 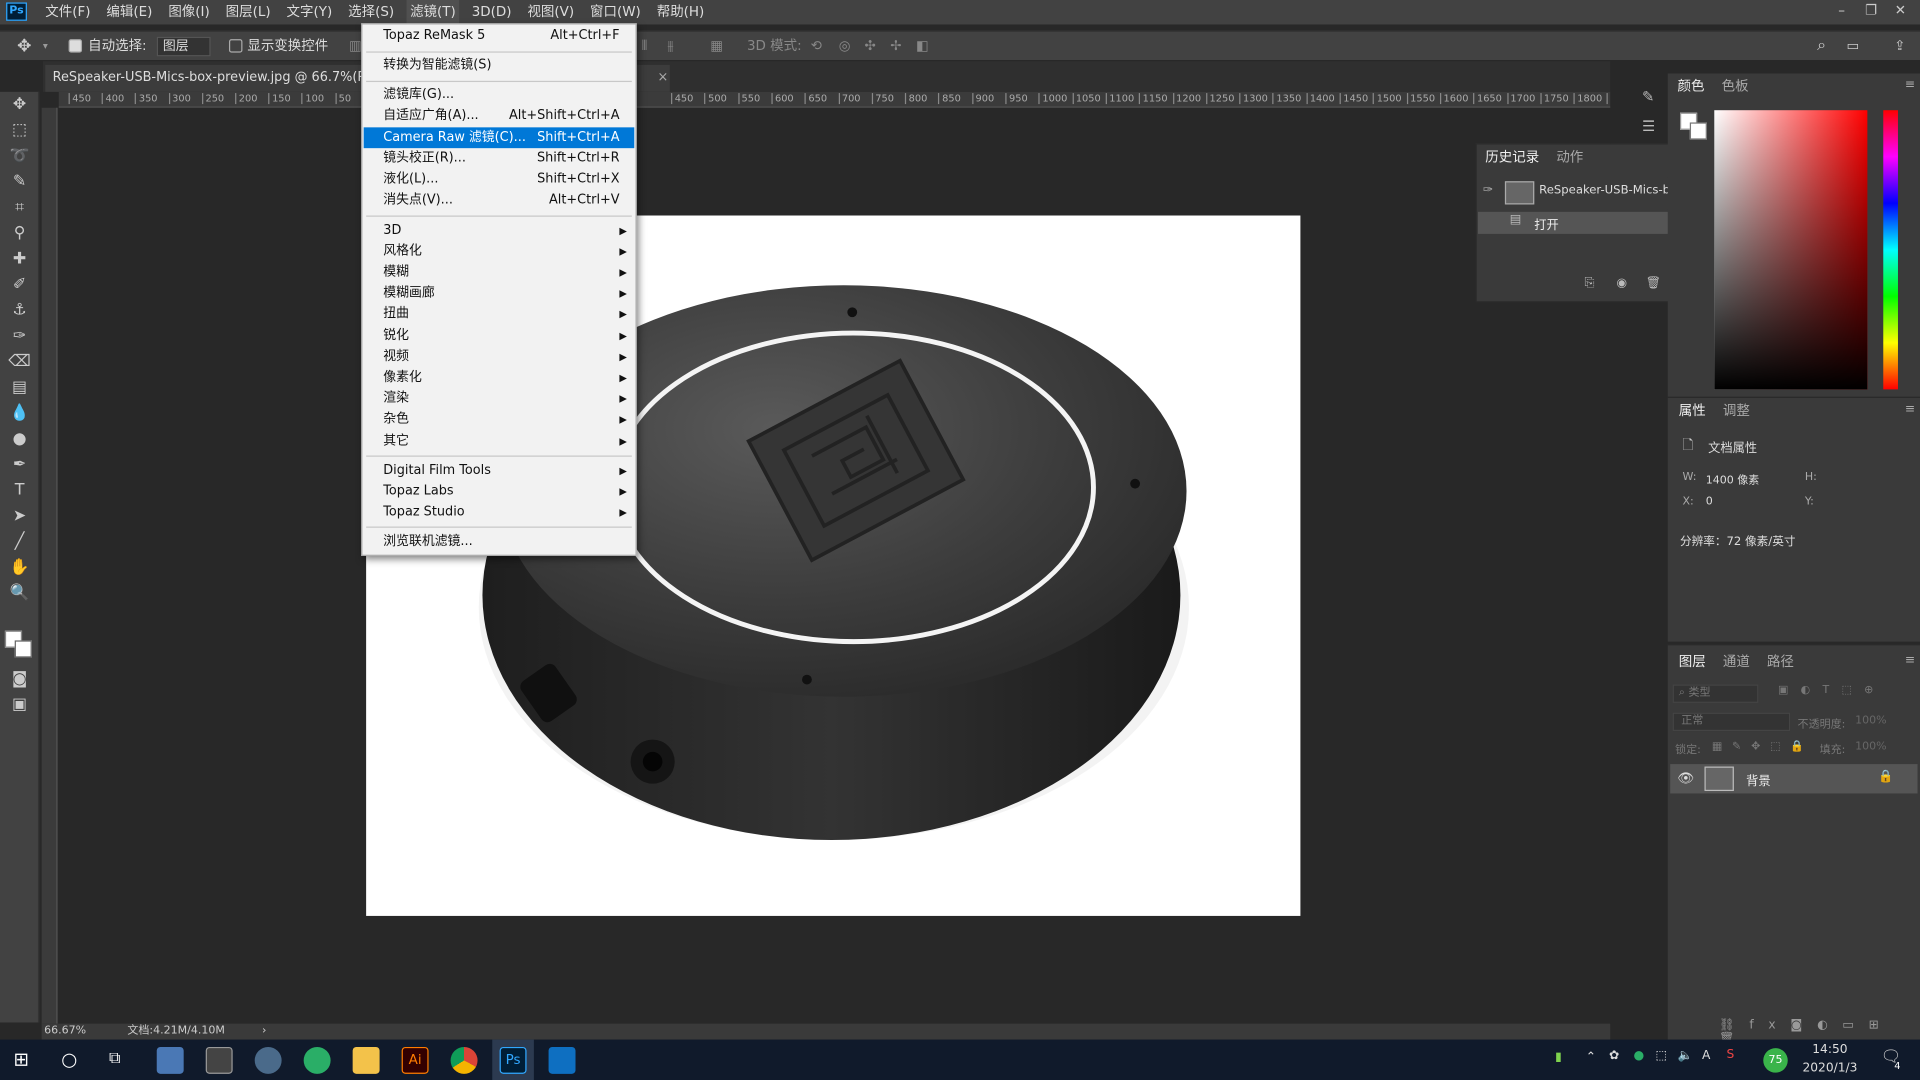 I want to click on history-brush-source-icon: ✑, so click(x=1488, y=190).